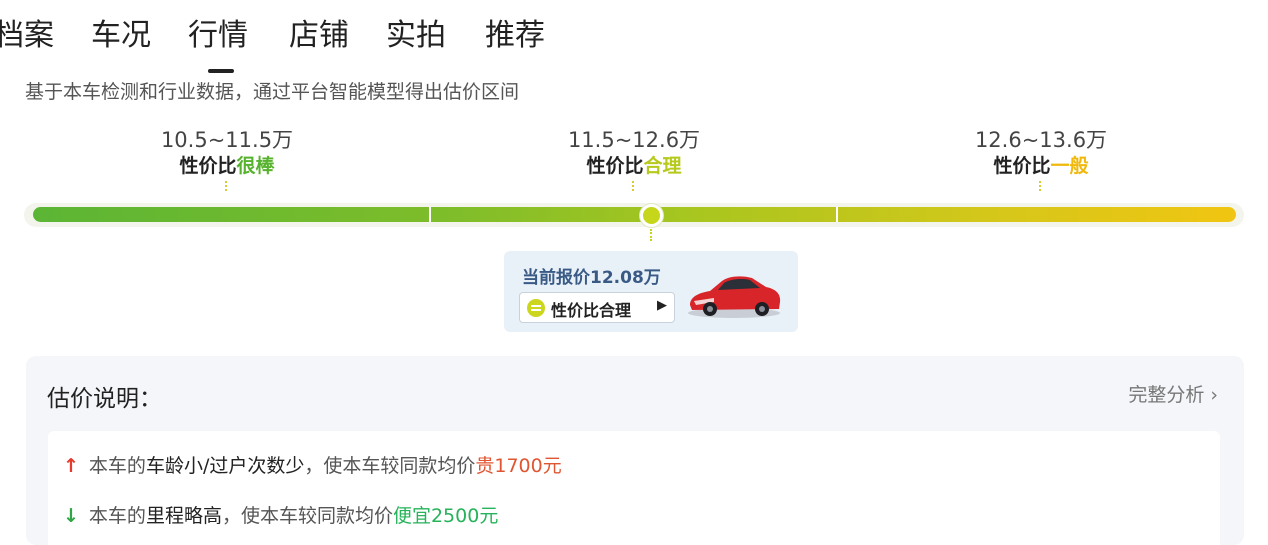 This screenshot has height=545, width=1268. Describe the element at coordinates (121, 36) in the screenshot. I see `tab-condition: 车况` at that location.